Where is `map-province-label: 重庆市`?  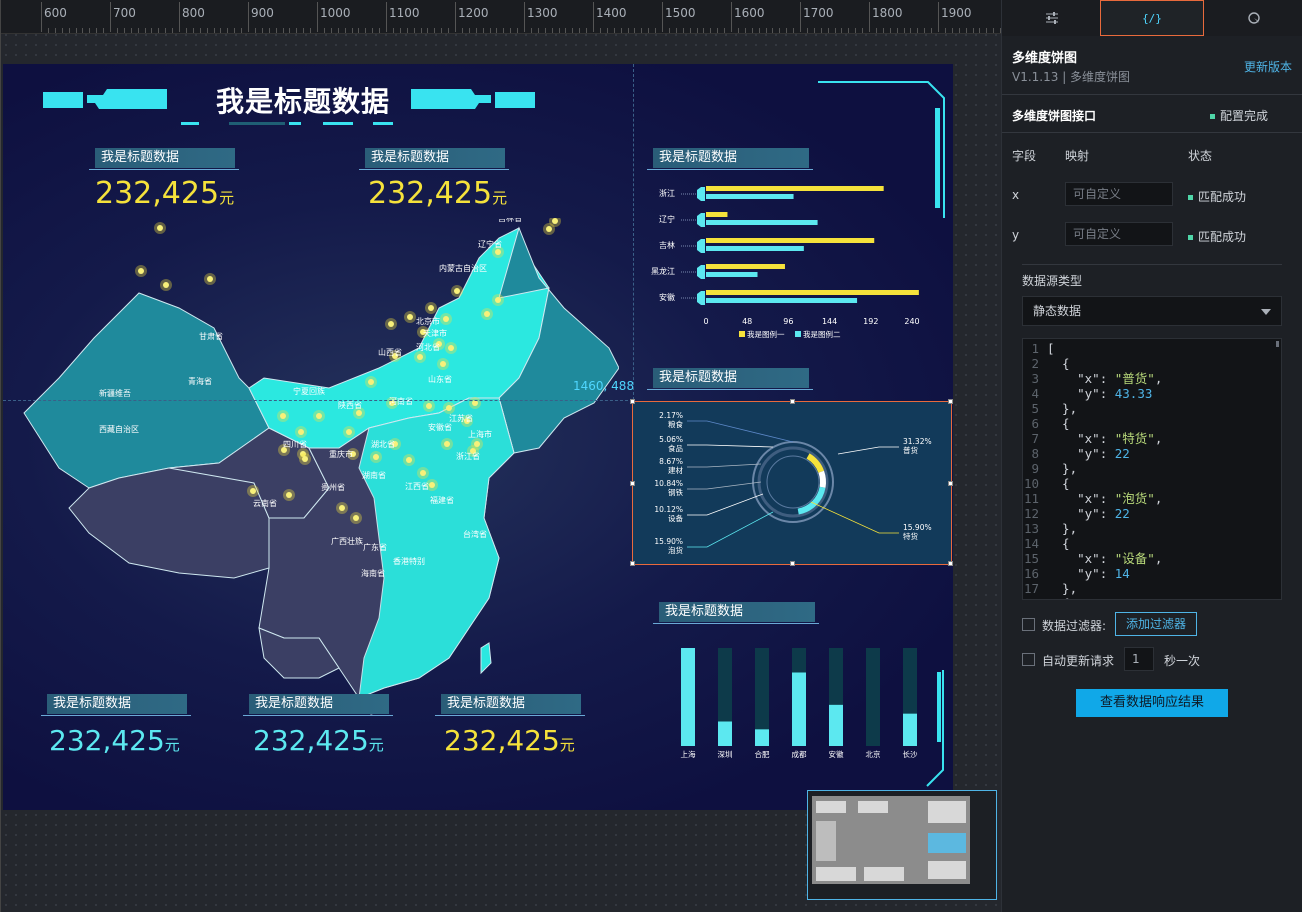
map-province-label: 重庆市 is located at coordinates (341, 454).